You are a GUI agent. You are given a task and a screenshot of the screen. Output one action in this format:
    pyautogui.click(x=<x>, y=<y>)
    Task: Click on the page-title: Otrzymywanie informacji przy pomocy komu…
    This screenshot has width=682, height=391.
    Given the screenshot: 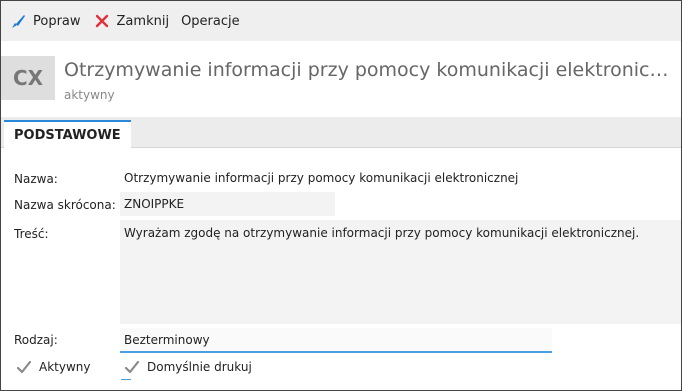 What is the action you would take?
    pyautogui.click(x=370, y=70)
    